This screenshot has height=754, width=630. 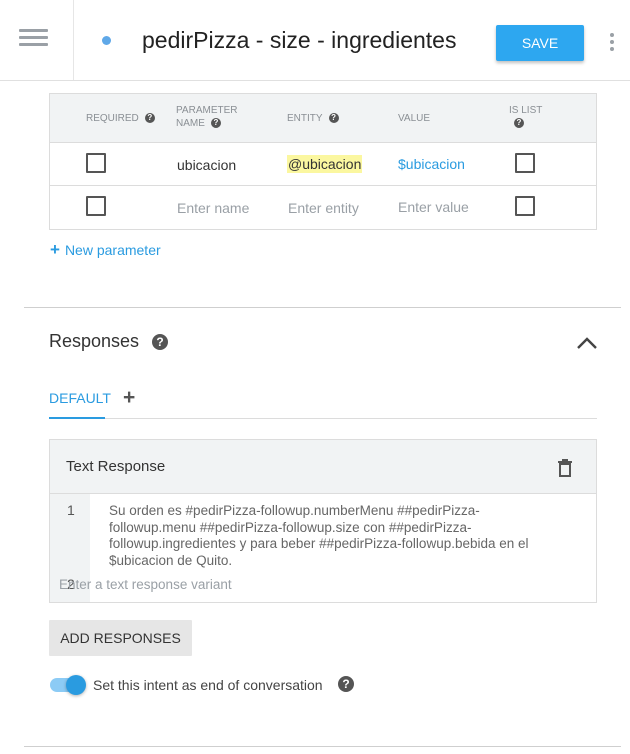 What do you see at coordinates (565, 468) in the screenshot?
I see `trash-icon` at bounding box center [565, 468].